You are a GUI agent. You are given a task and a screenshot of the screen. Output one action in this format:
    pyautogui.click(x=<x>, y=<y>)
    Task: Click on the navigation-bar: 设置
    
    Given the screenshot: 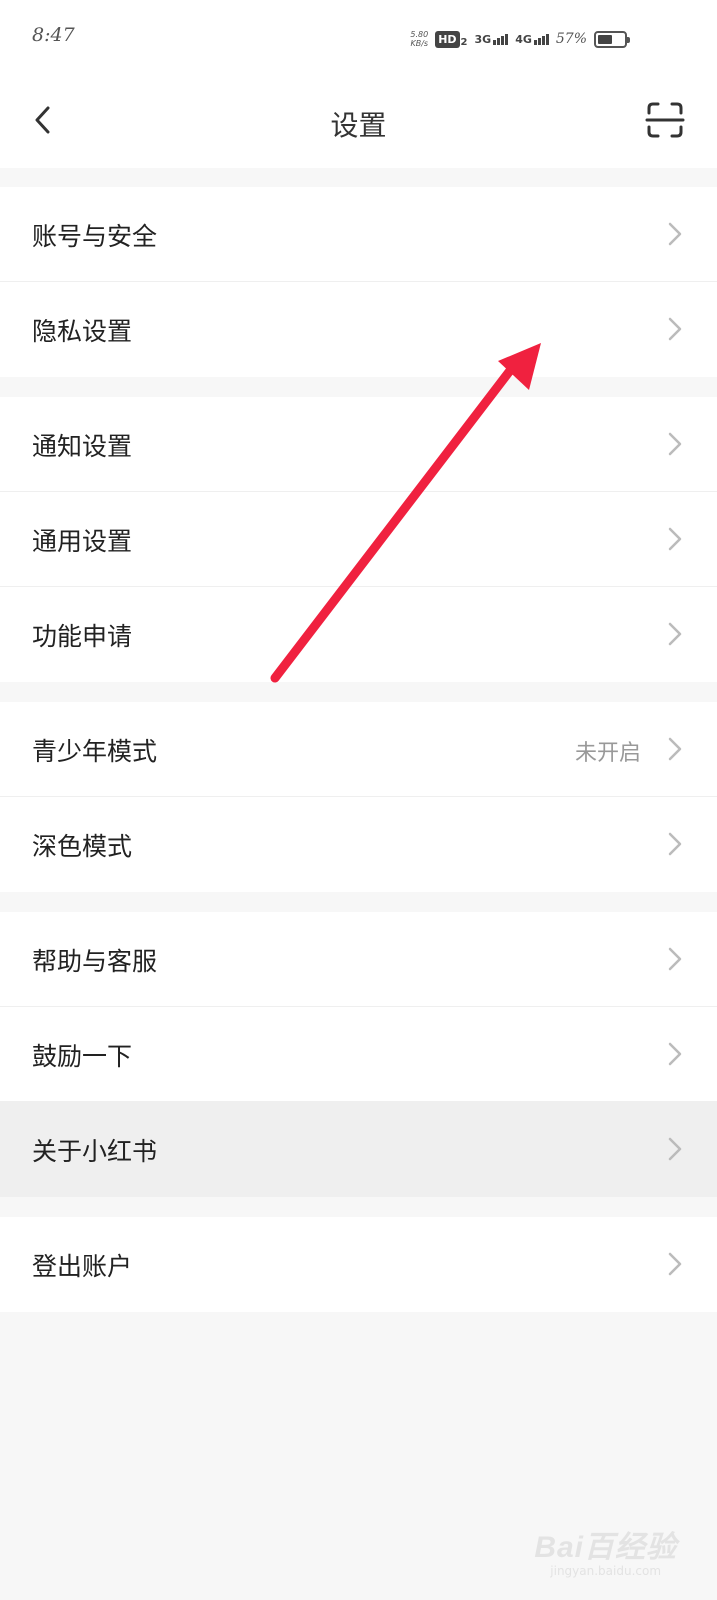 What is the action you would take?
    pyautogui.click(x=358, y=123)
    